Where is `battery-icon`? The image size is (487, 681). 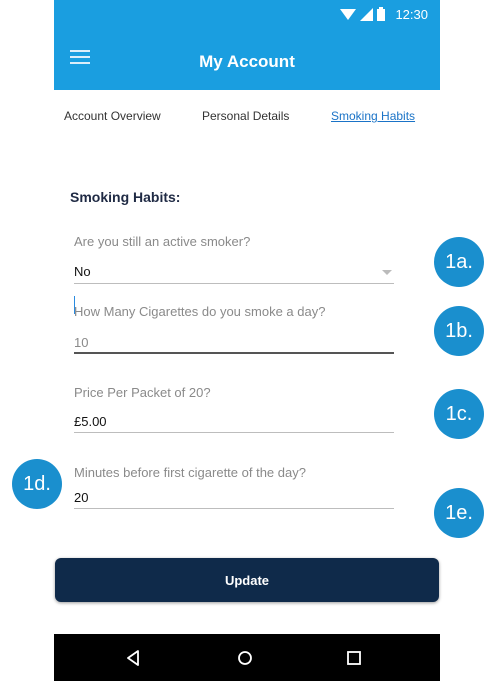 battery-icon is located at coordinates (381, 14).